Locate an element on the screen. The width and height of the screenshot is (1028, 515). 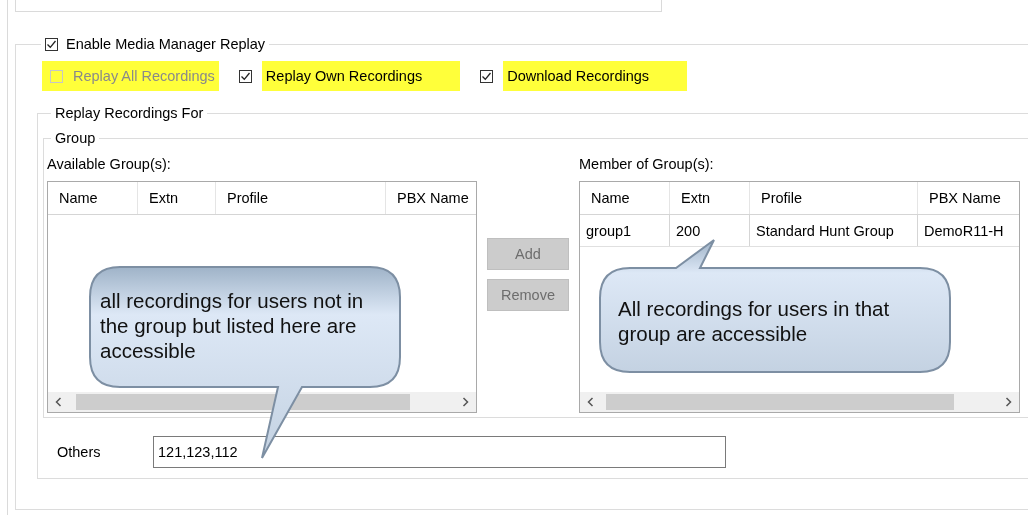
table-cell: DemoR11-H is located at coordinates (968, 230).